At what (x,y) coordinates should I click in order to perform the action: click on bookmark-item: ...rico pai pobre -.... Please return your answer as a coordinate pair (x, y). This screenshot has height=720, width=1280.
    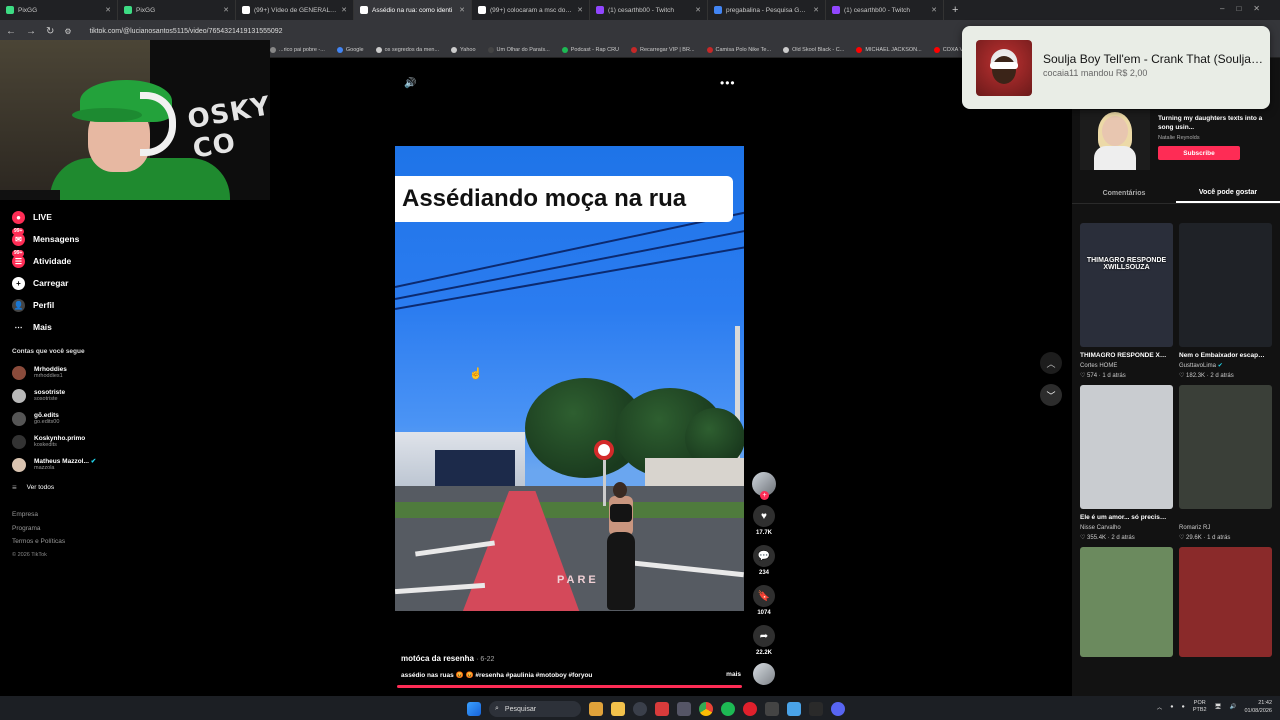
    Looking at the image, I should click on (297, 49).